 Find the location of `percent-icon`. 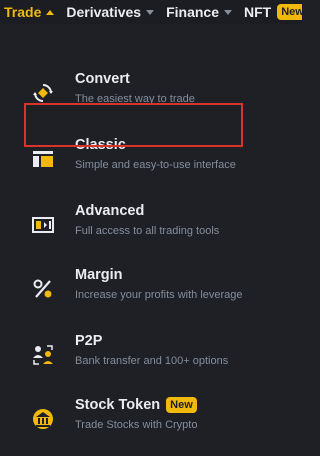

percent-icon is located at coordinates (43, 289).